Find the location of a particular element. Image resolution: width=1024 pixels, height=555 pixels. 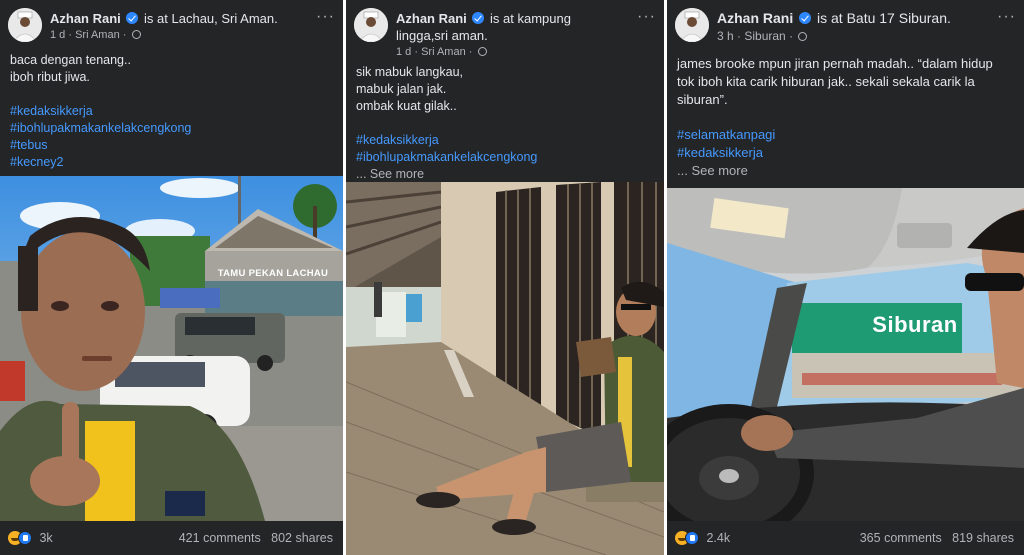

siburan-sign: Siburan is located at coordinates (915, 324).